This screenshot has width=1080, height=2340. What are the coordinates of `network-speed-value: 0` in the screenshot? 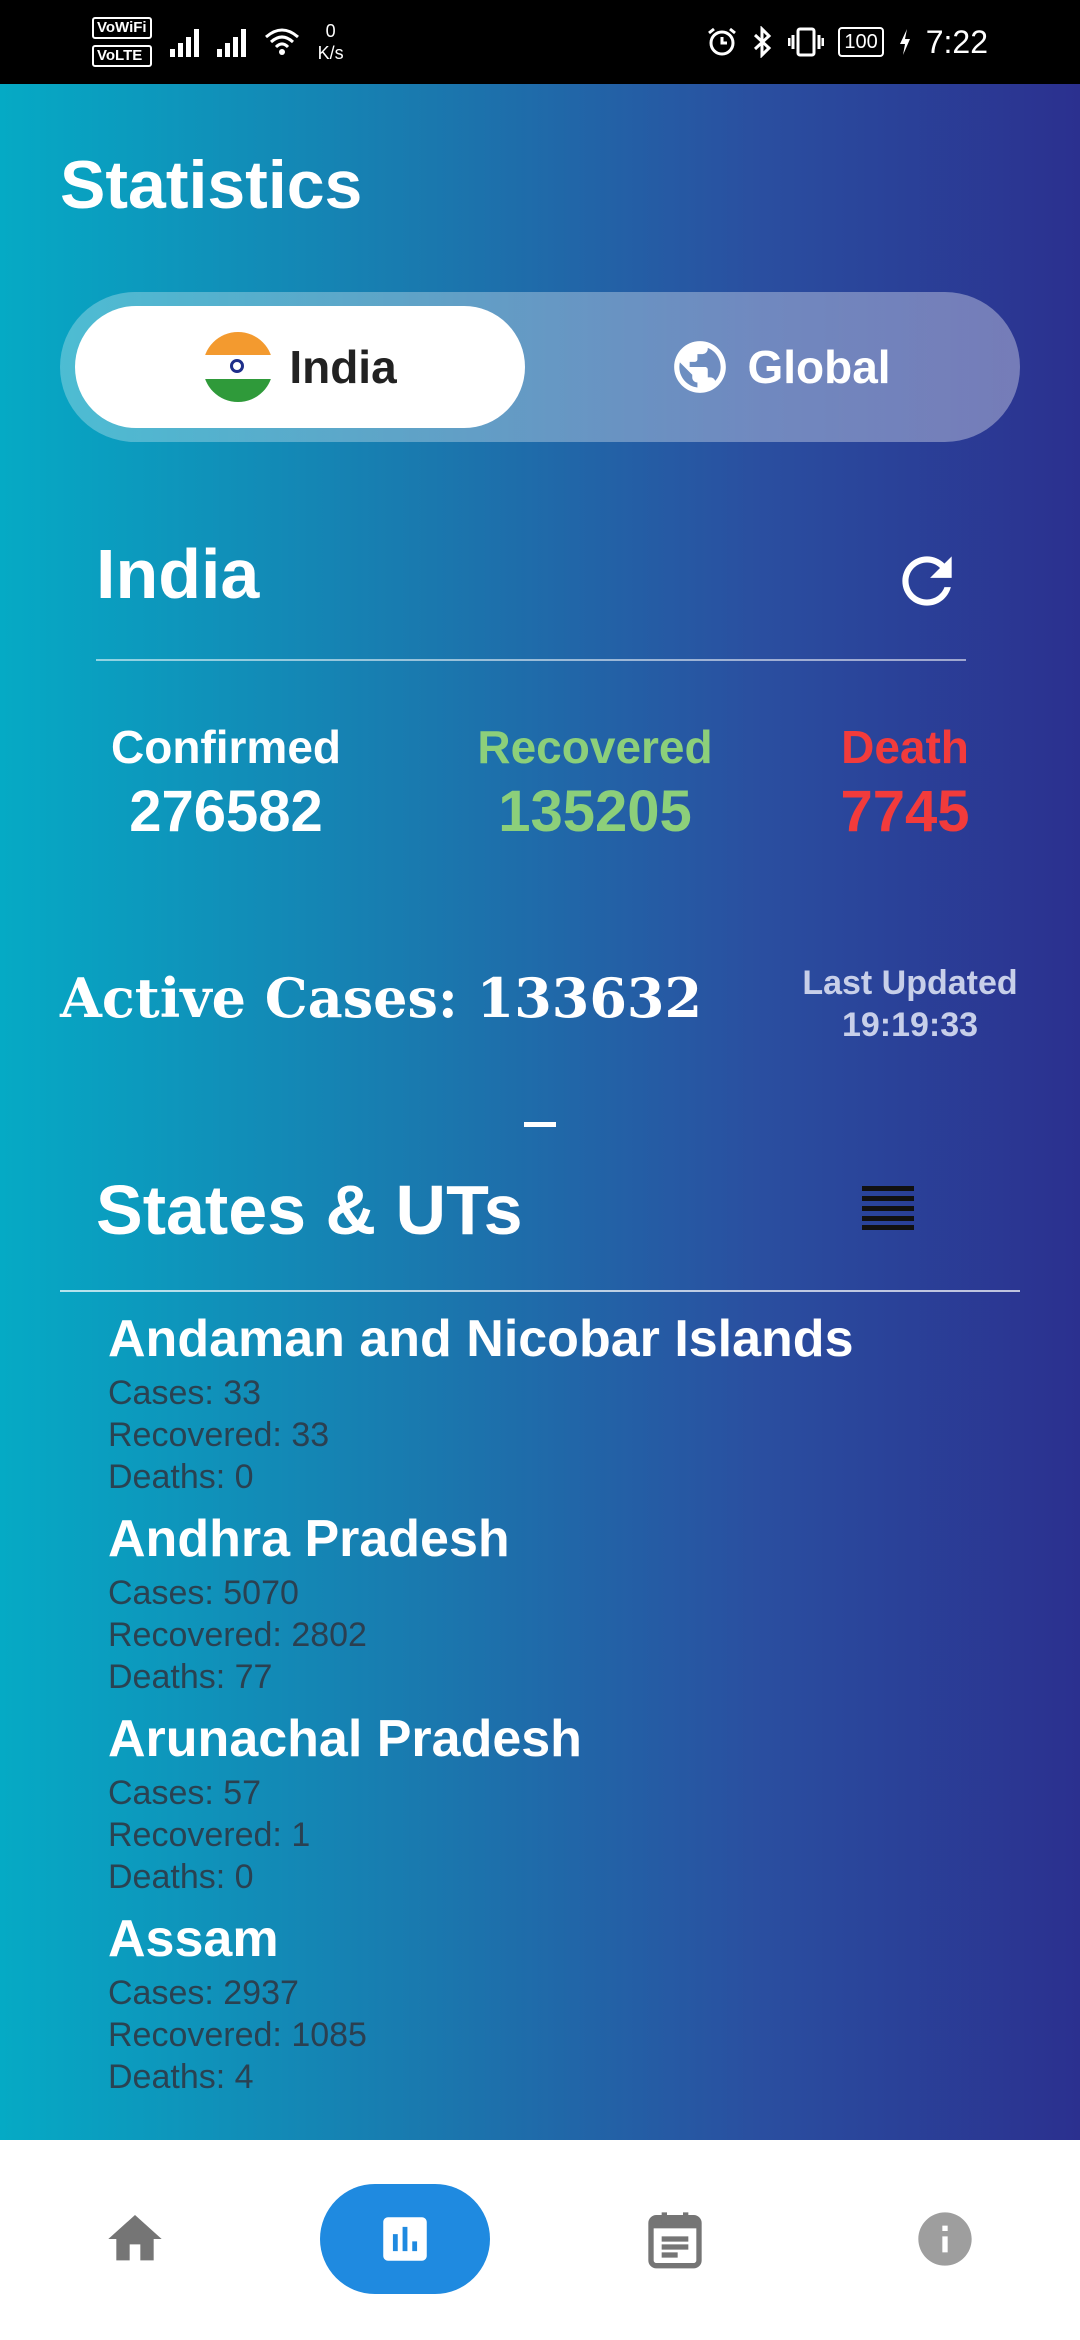 It's located at (330, 31).